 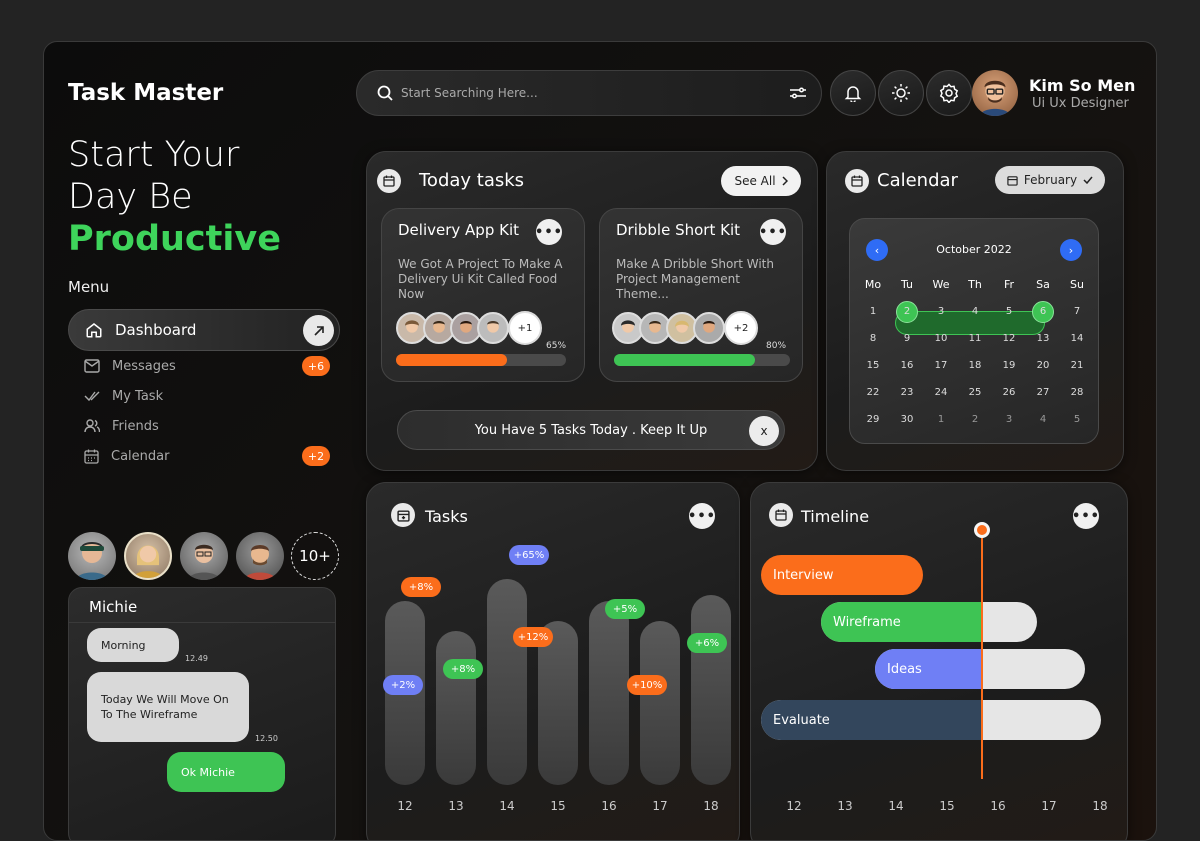 I want to click on calendar-day: 14, so click(x=1077, y=338).